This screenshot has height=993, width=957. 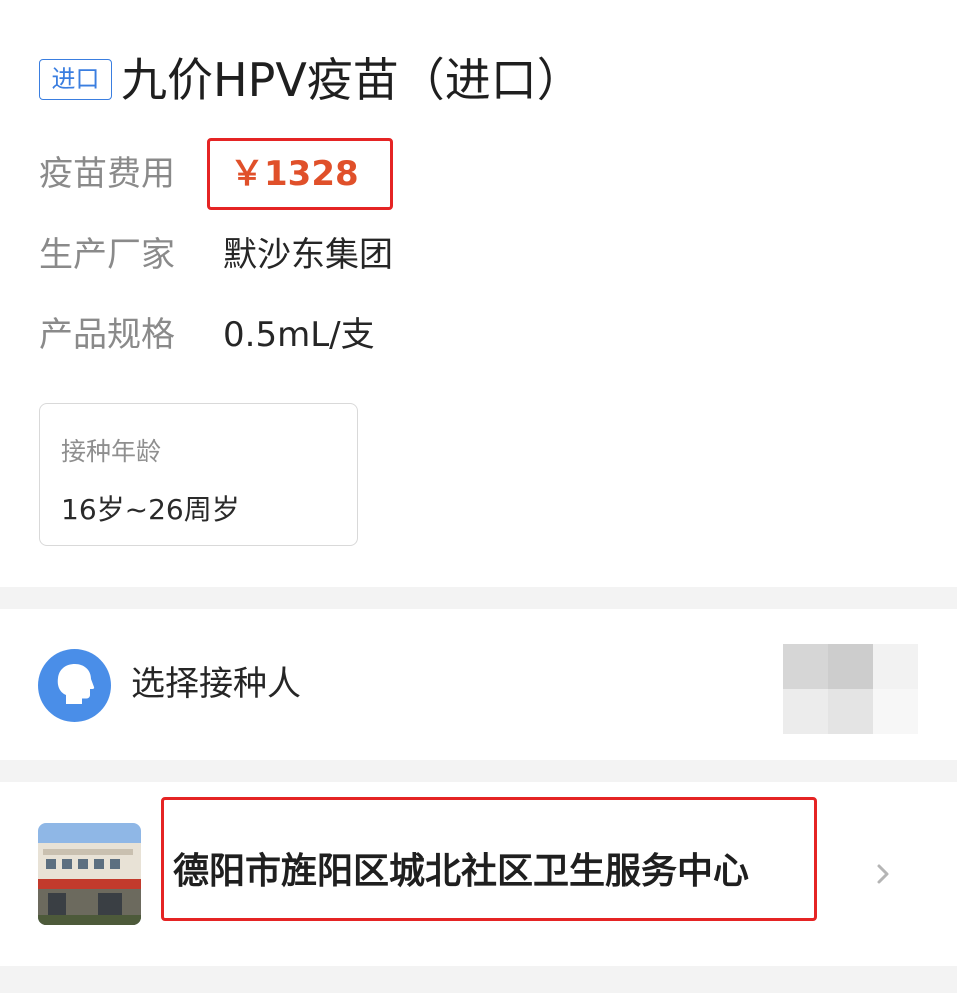 I want to click on blurred-avatar, so click(x=850, y=689).